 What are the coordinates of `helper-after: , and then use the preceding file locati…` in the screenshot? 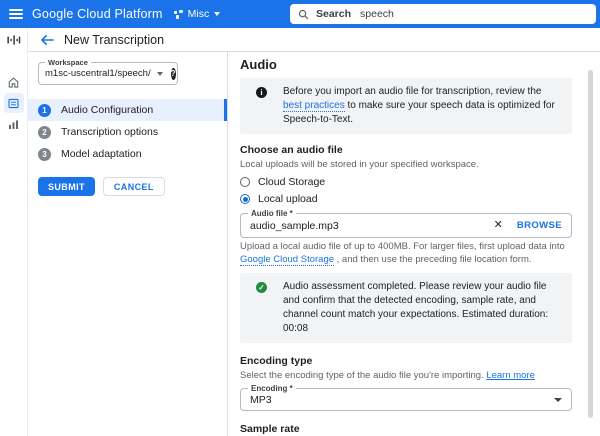 It's located at (433, 259).